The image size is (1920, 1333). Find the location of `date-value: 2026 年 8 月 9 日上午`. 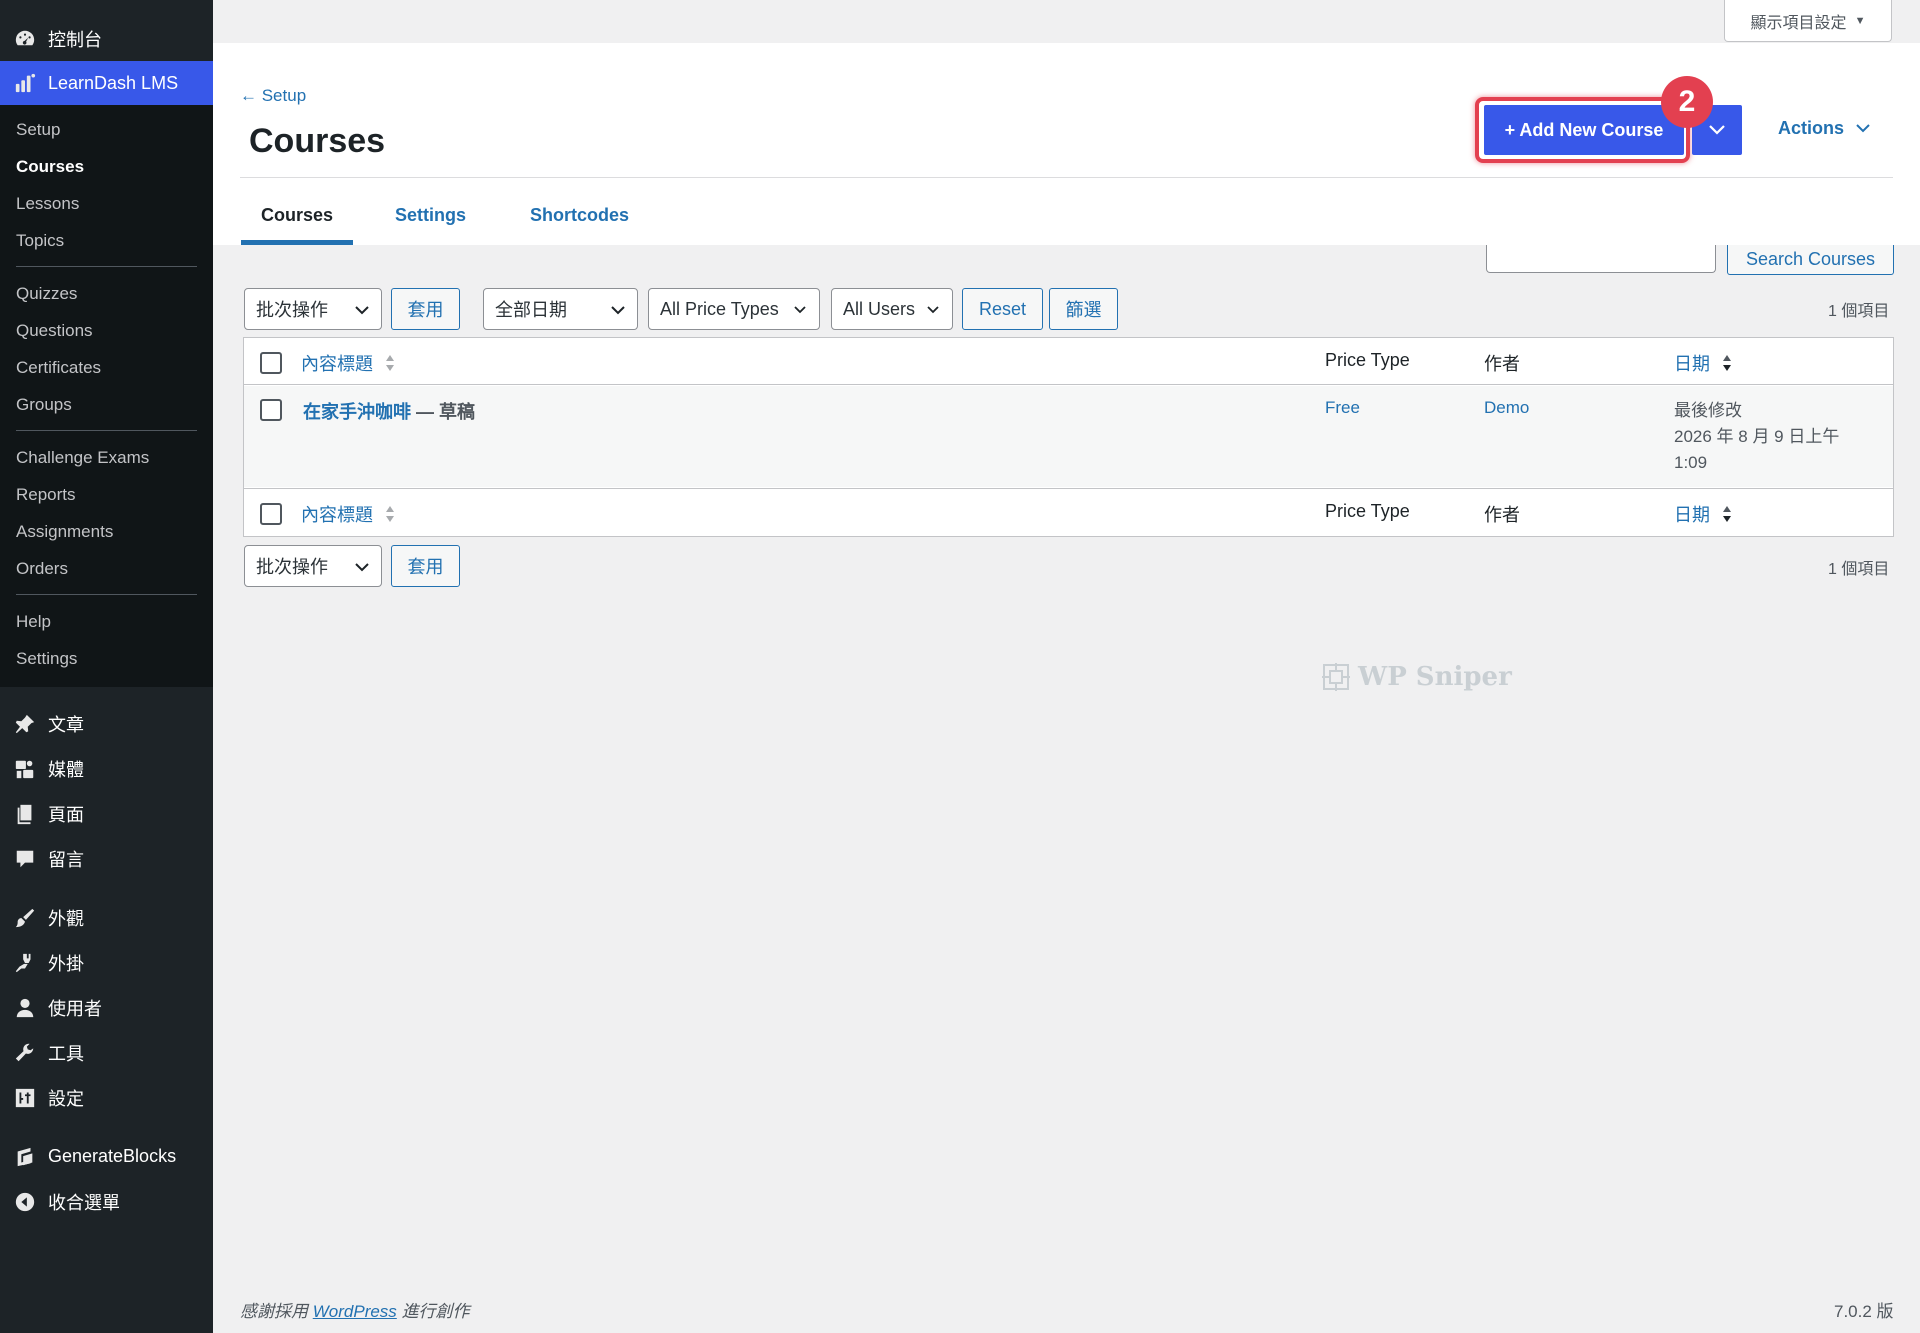

date-value: 2026 年 8 月 9 日上午 is located at coordinates (1757, 436).